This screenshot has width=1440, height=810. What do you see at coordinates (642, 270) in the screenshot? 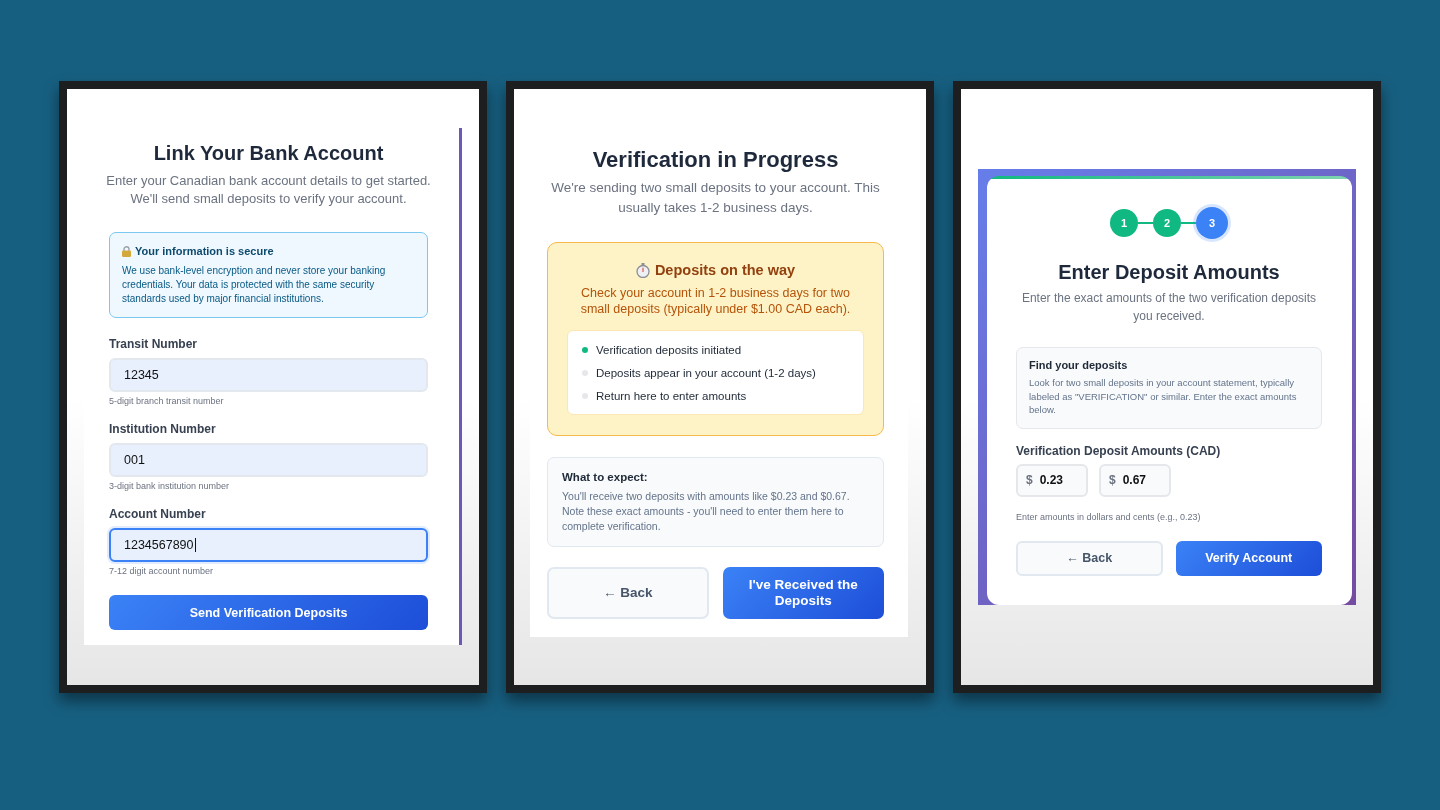
I see `stopwatch-icon` at bounding box center [642, 270].